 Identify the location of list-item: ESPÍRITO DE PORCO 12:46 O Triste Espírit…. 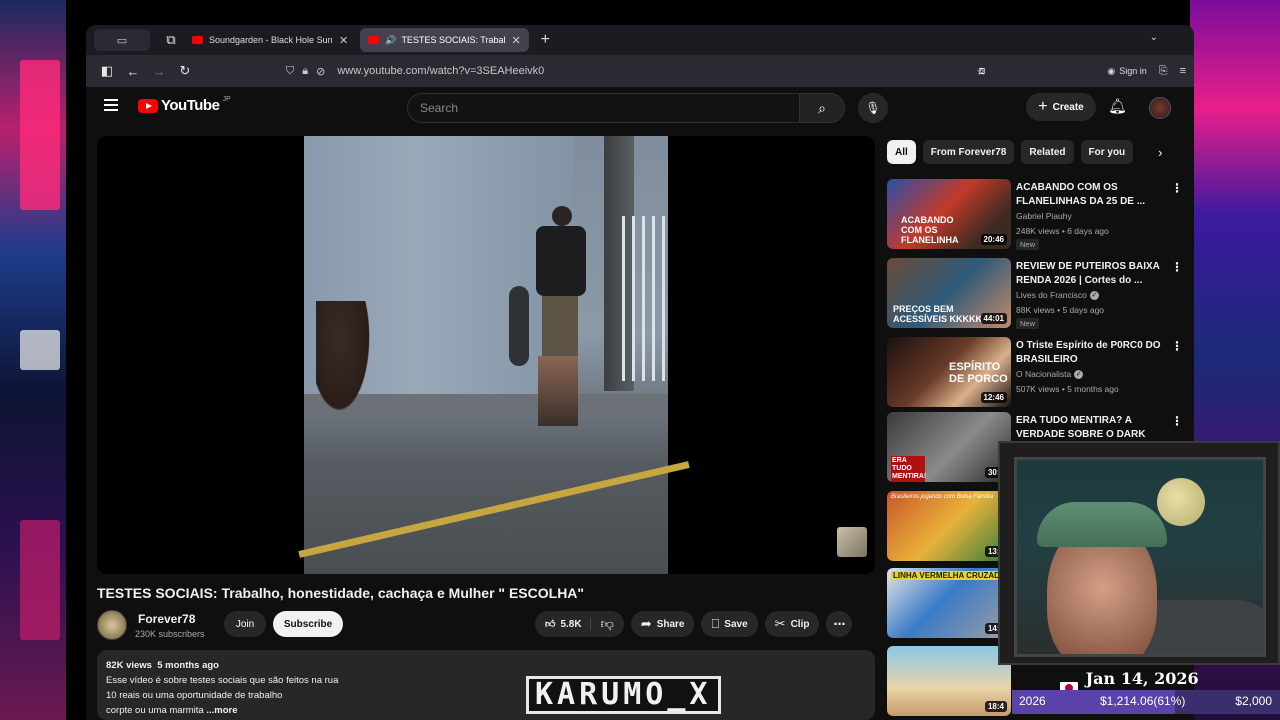
(1037, 372).